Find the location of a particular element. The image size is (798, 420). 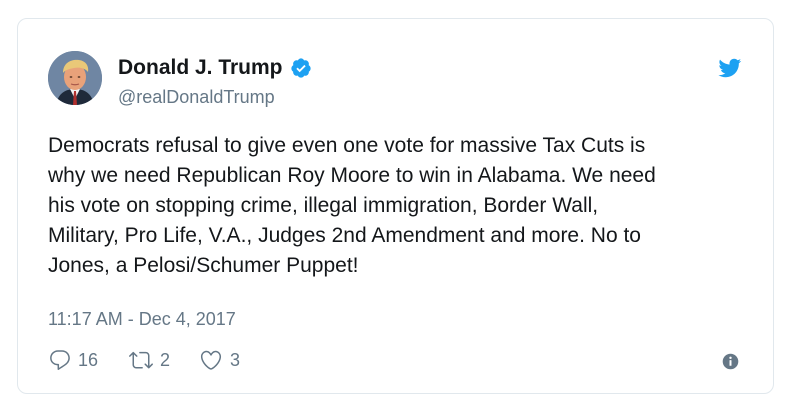

author-name-row: Donald J. Trump is located at coordinates (215, 68).